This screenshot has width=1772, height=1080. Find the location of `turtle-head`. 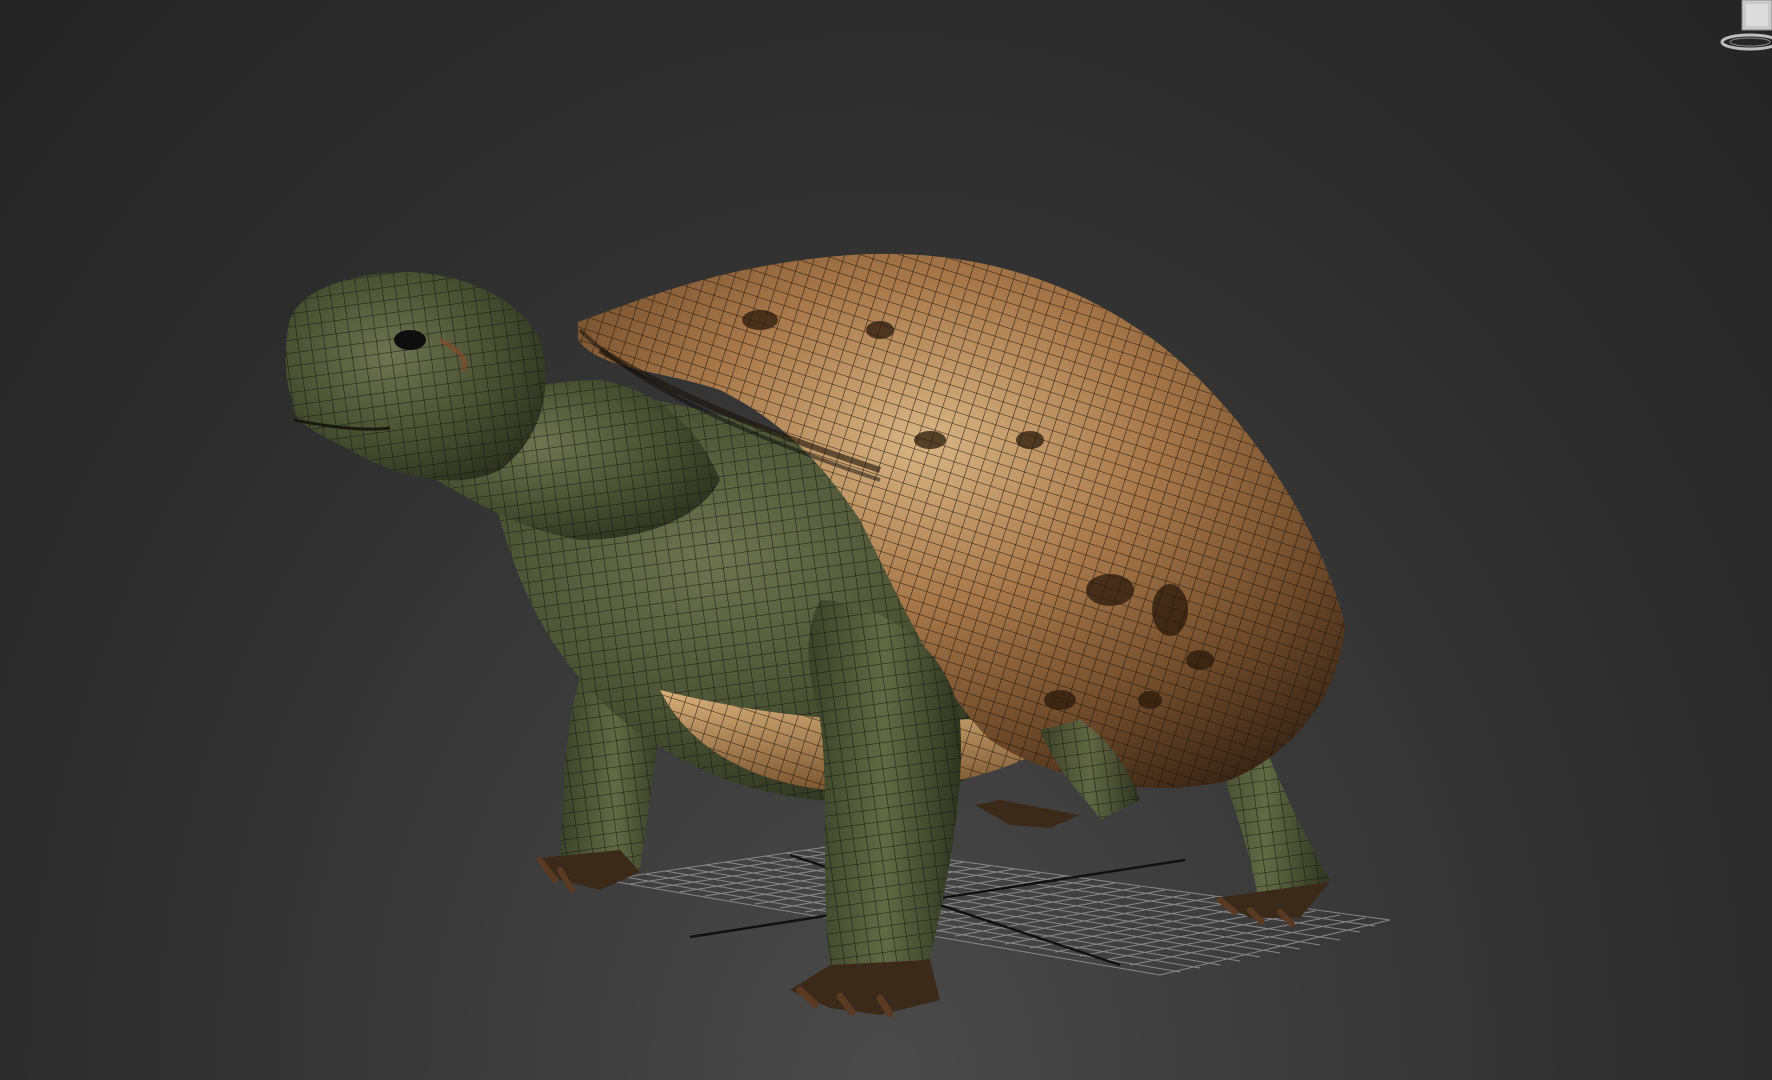

turtle-head is located at coordinates (415, 376).